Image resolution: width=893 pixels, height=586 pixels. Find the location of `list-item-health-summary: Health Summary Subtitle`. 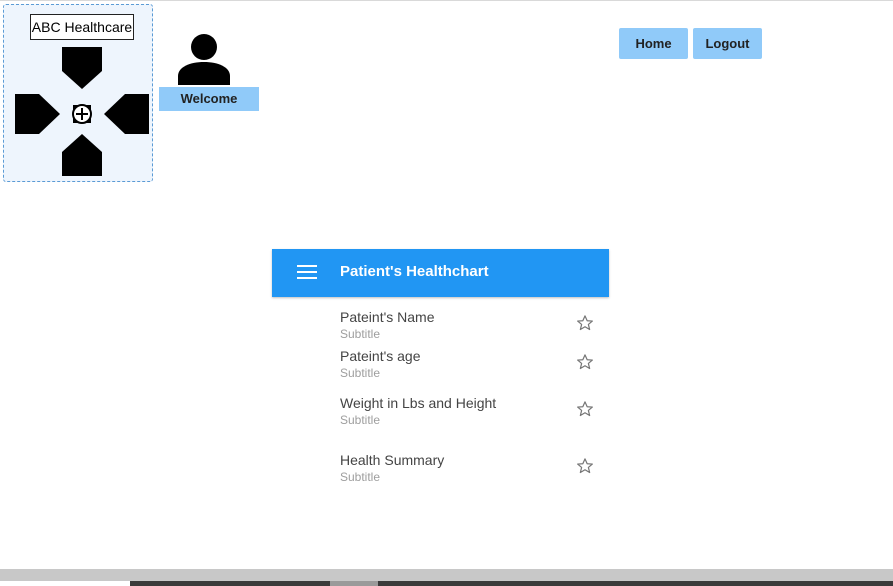

list-item-health-summary: Health Summary Subtitle is located at coordinates (440, 472).